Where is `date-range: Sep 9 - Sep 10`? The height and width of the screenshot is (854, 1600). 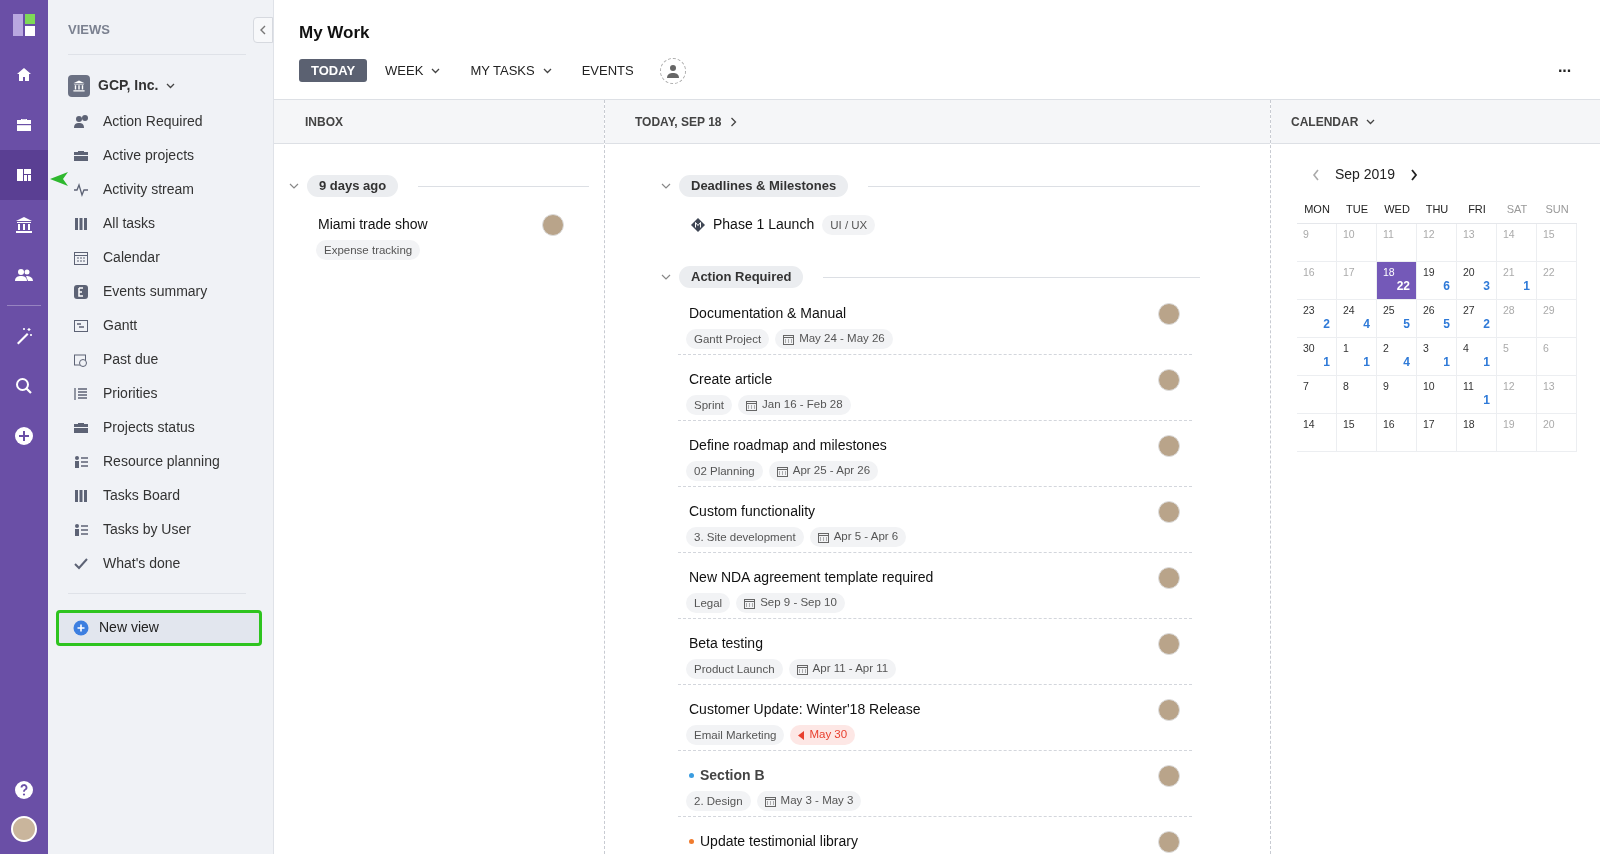 date-range: Sep 9 - Sep 10 is located at coordinates (790, 603).